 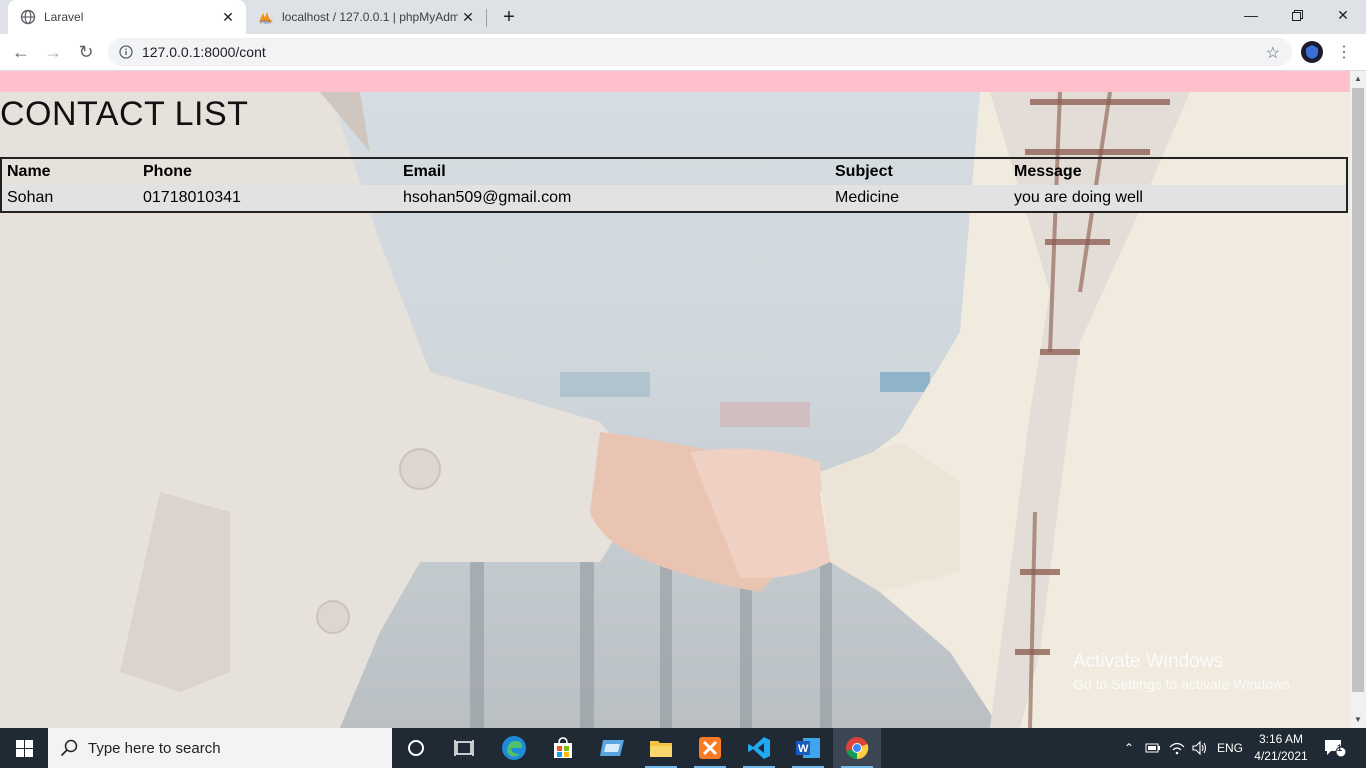 I want to click on word-icon: W, so click(x=808, y=748).